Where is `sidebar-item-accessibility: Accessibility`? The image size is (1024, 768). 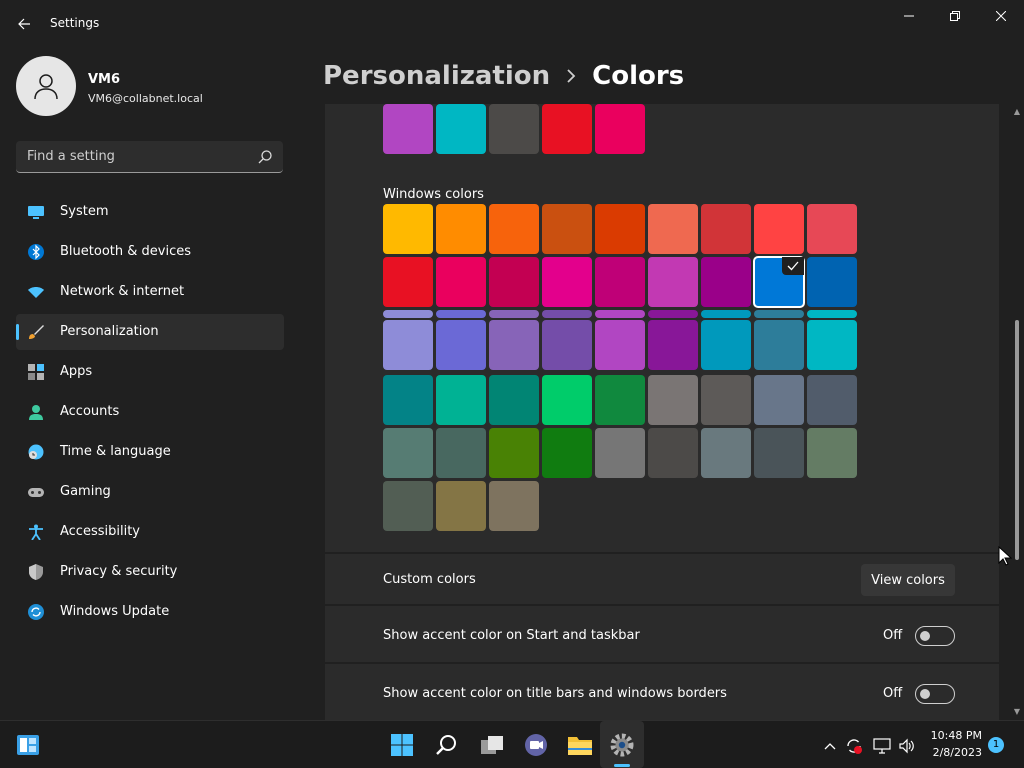 sidebar-item-accessibility: Accessibility is located at coordinates (150, 532).